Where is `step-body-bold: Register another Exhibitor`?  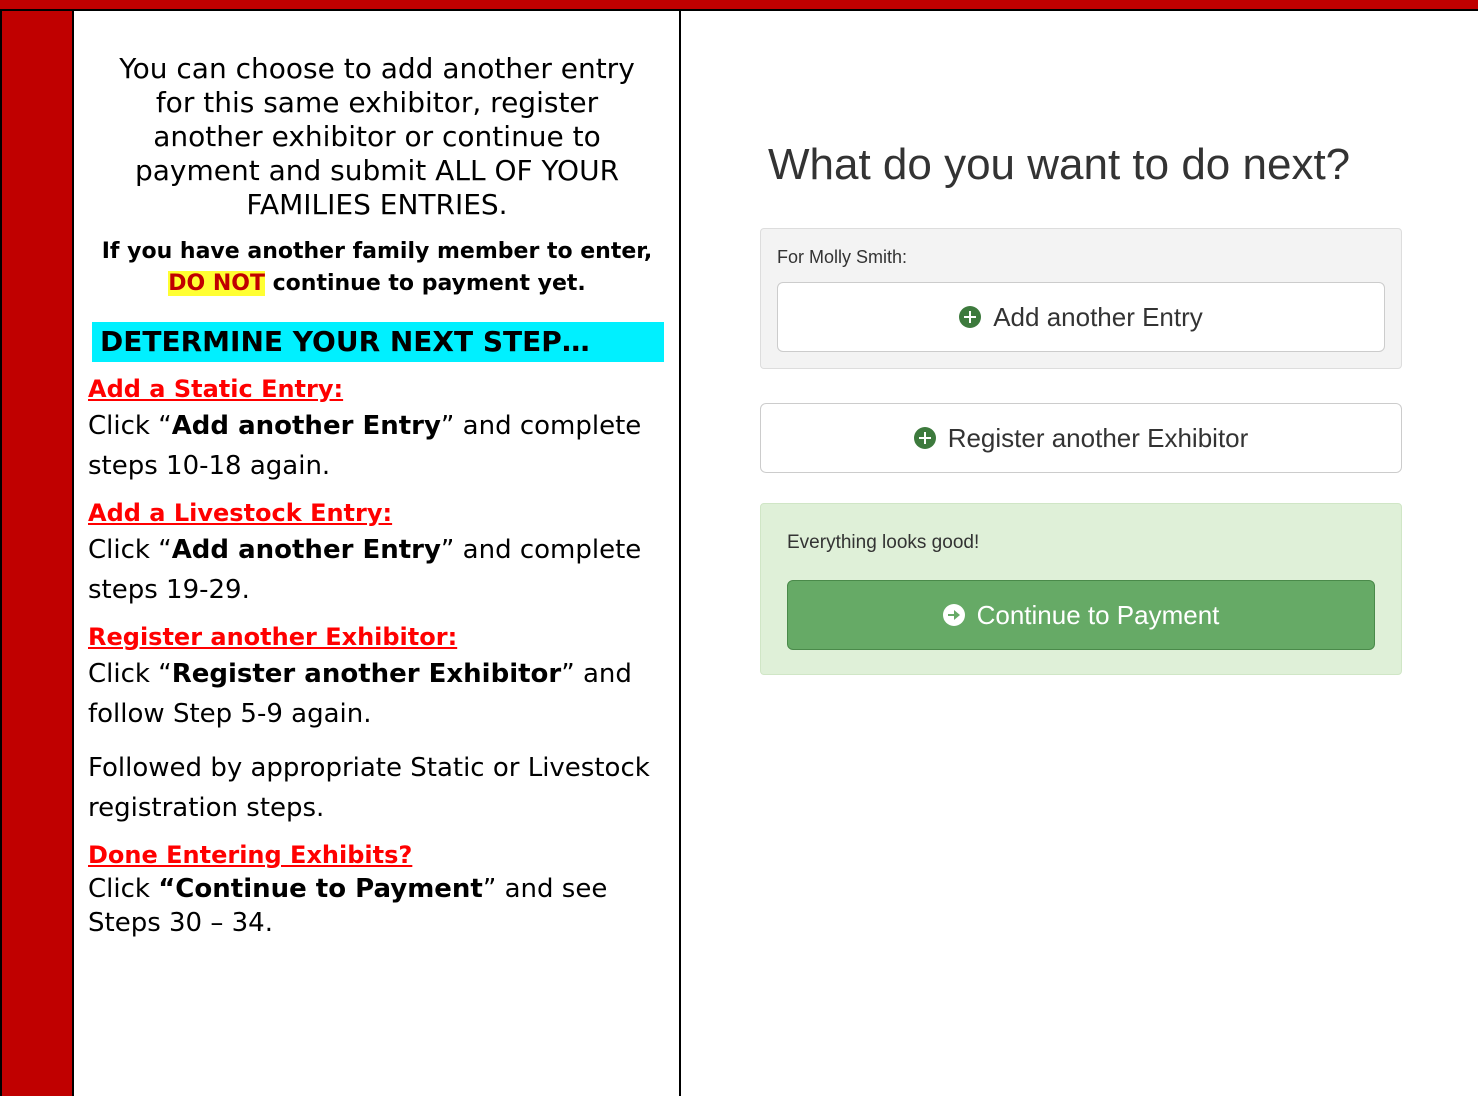
step-body-bold: Register another Exhibitor is located at coordinates (366, 674).